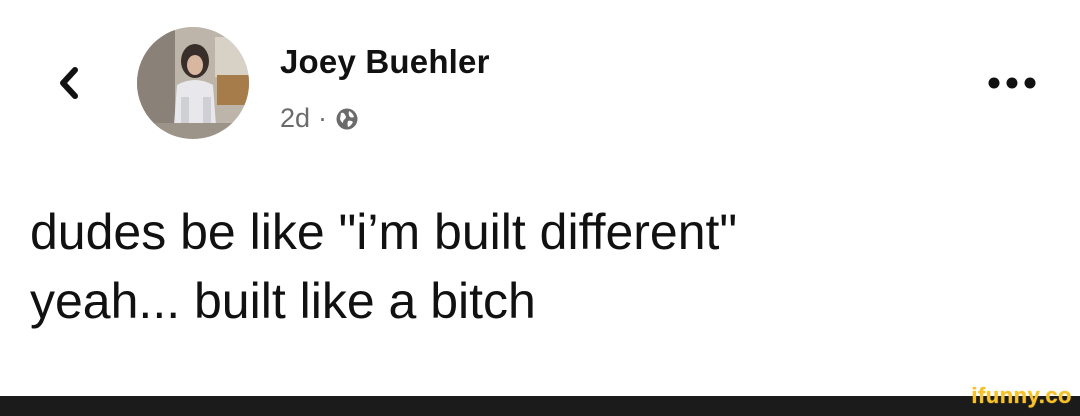 This screenshot has height=416, width=1080. What do you see at coordinates (347, 119) in the screenshot?
I see `globe-icon` at bounding box center [347, 119].